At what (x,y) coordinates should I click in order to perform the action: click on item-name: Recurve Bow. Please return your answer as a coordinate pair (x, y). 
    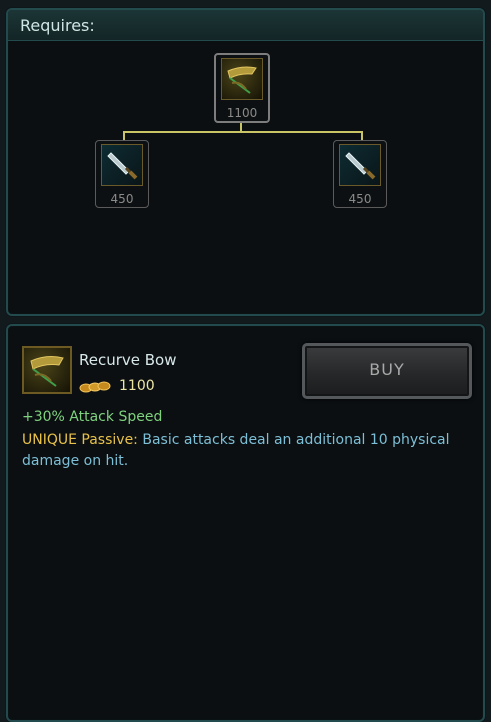
    Looking at the image, I should click on (128, 360).